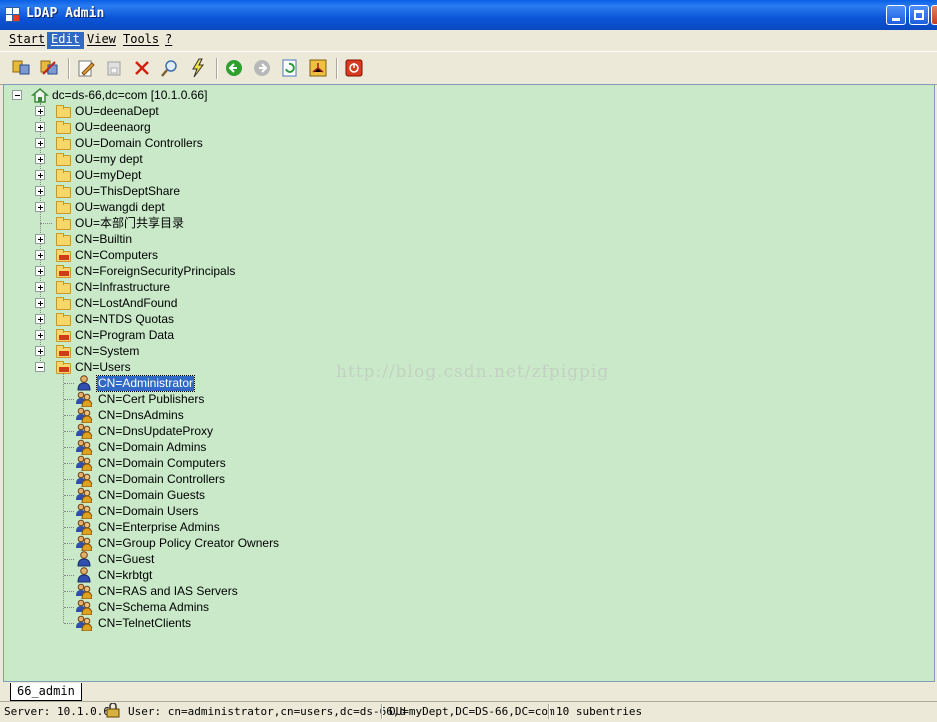  Describe the element at coordinates (127, 191) in the screenshot. I see `tree-node: OU=ThisDeptShare` at that location.